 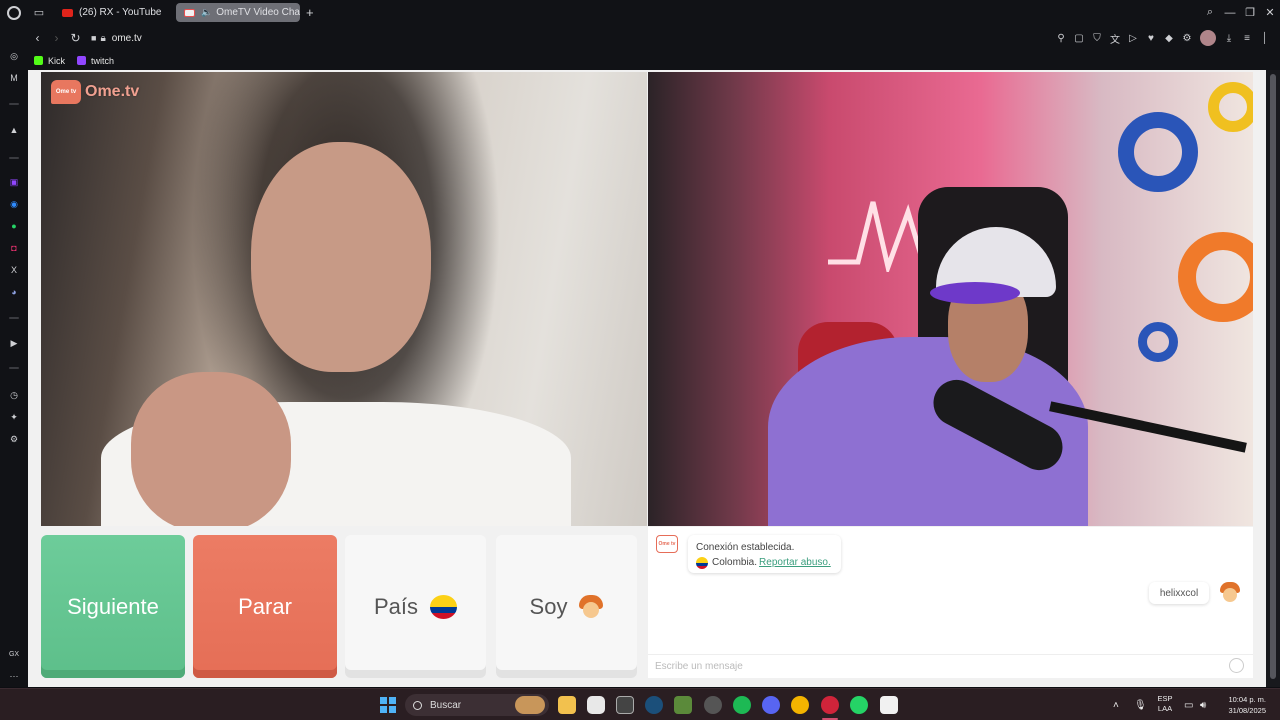 I want to click on tab-youtube: (26) RX - YouTube, so click(x=113, y=12).